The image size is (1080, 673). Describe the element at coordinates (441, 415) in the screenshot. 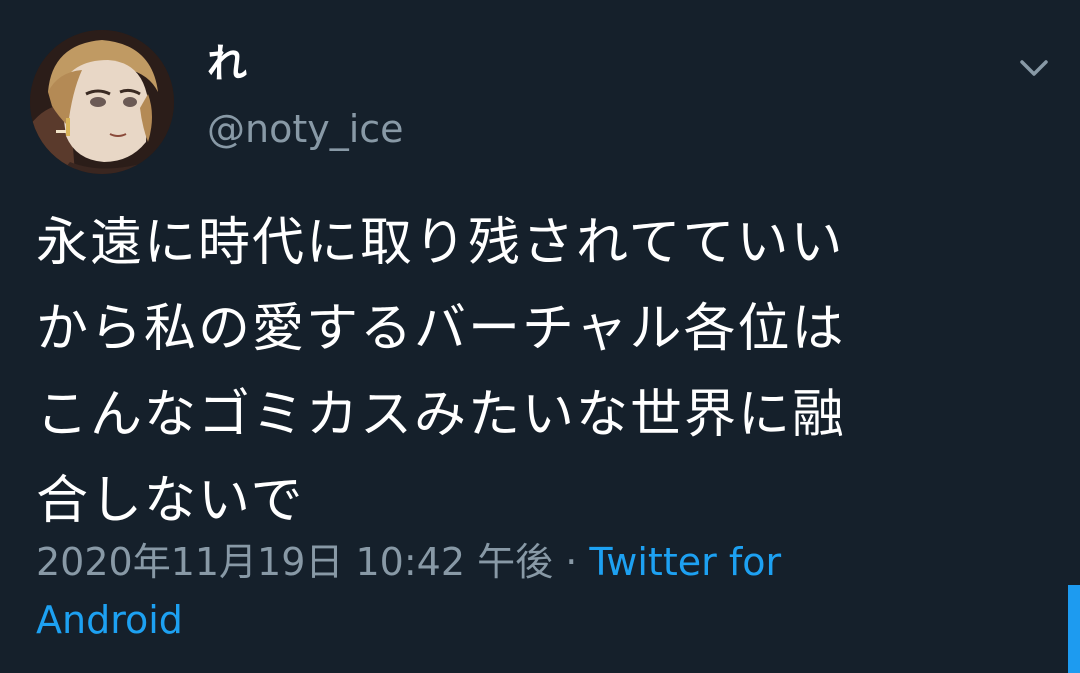

I see `tweet-text-line: こんなゴミカスみたいな世界に融` at that location.